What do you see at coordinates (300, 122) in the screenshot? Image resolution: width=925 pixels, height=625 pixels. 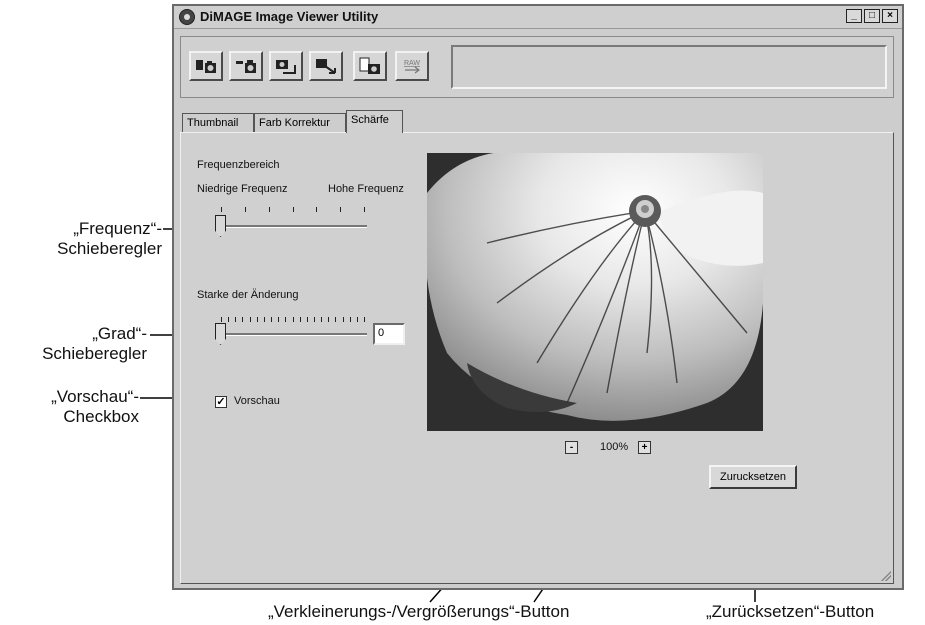 I see `tab-farb-korrektur: Farb Korrektur` at bounding box center [300, 122].